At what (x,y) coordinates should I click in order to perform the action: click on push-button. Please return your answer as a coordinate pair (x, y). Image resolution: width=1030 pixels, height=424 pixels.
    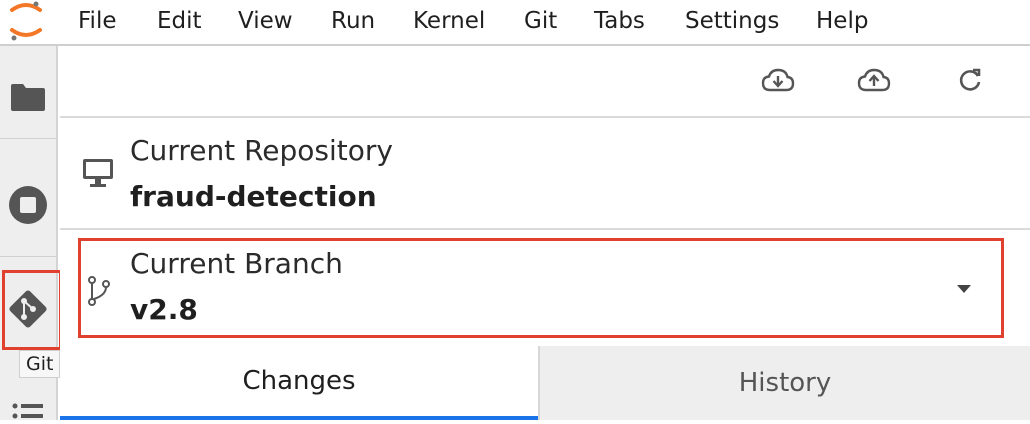
    Looking at the image, I should click on (874, 82).